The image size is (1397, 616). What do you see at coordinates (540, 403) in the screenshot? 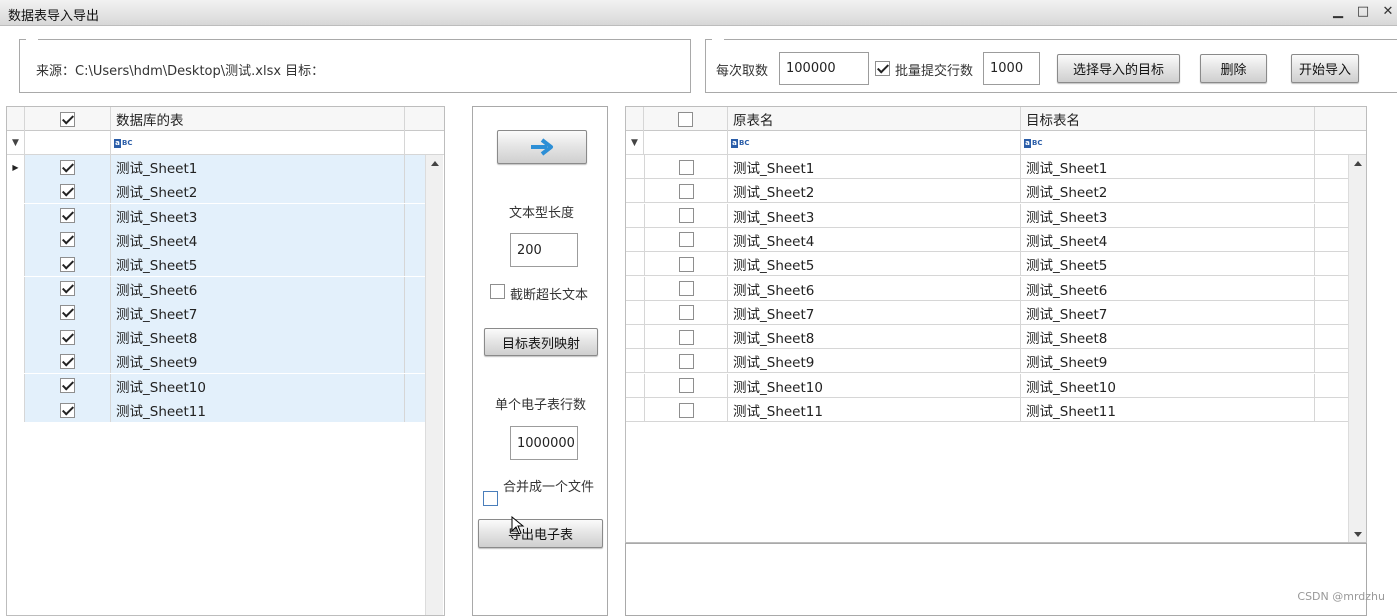
I see `rows-per-sheet-label: 单个电子表行数` at bounding box center [540, 403].